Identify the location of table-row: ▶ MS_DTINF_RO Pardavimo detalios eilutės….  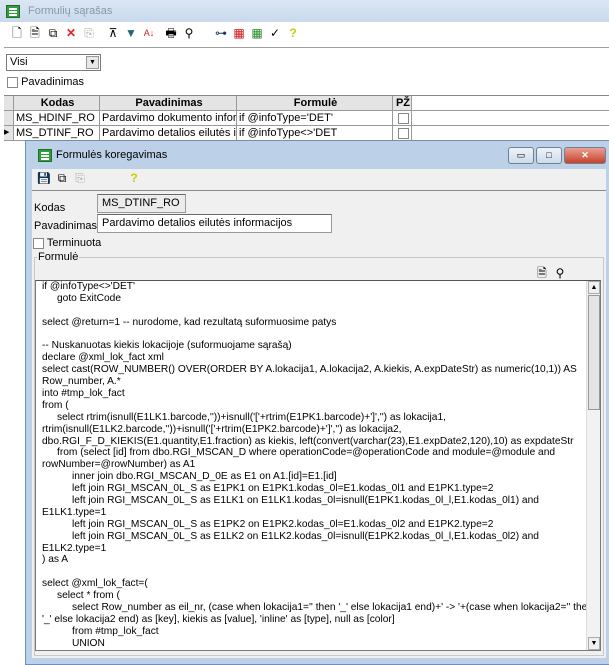
(306, 133).